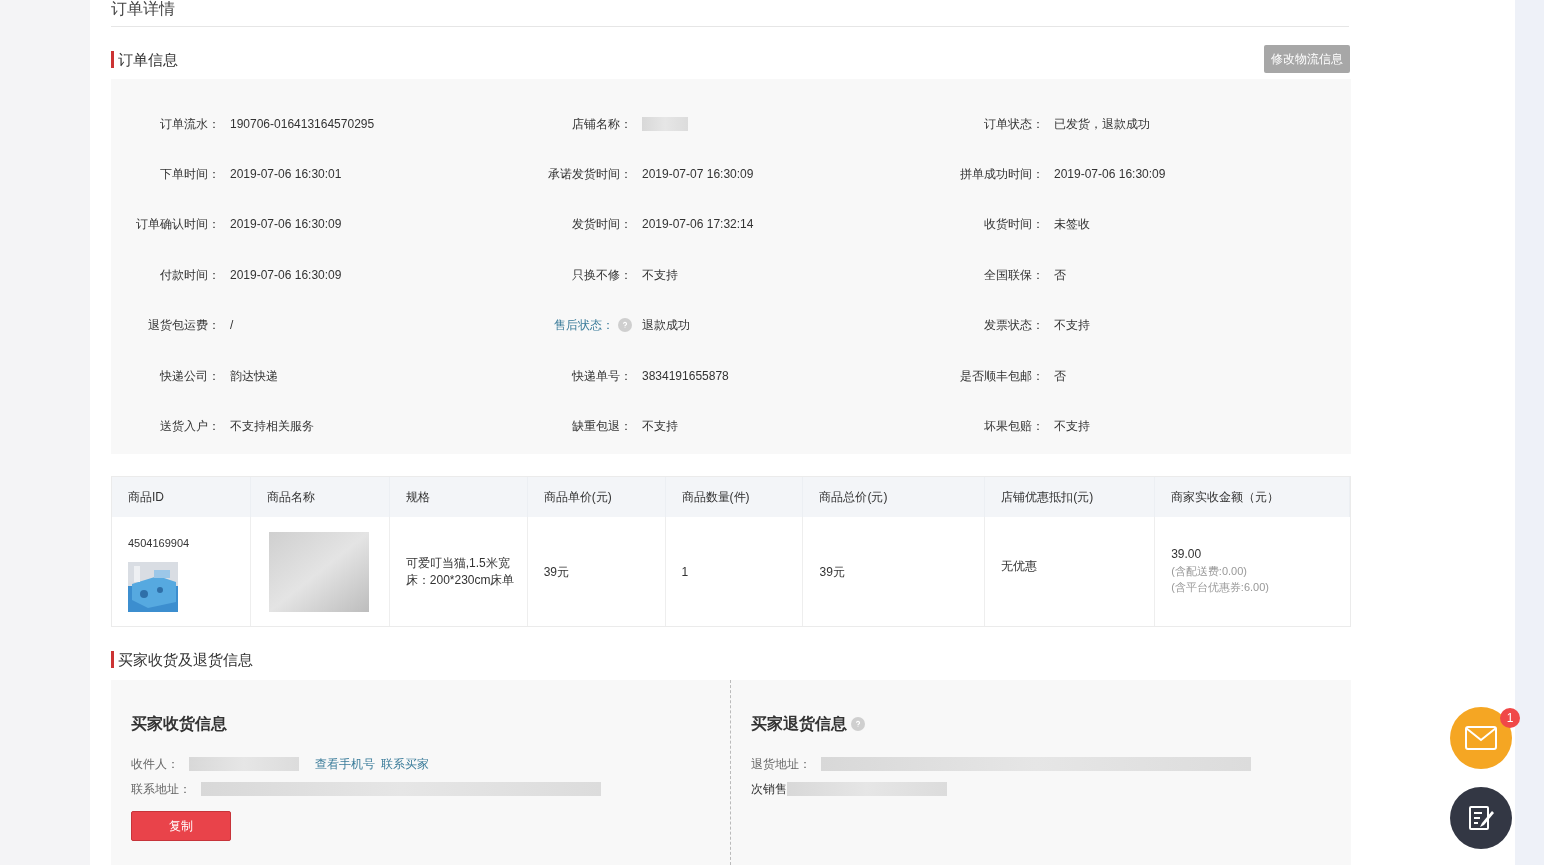 The image size is (1544, 865). I want to click on field-value: 韵达快递, so click(254, 376).